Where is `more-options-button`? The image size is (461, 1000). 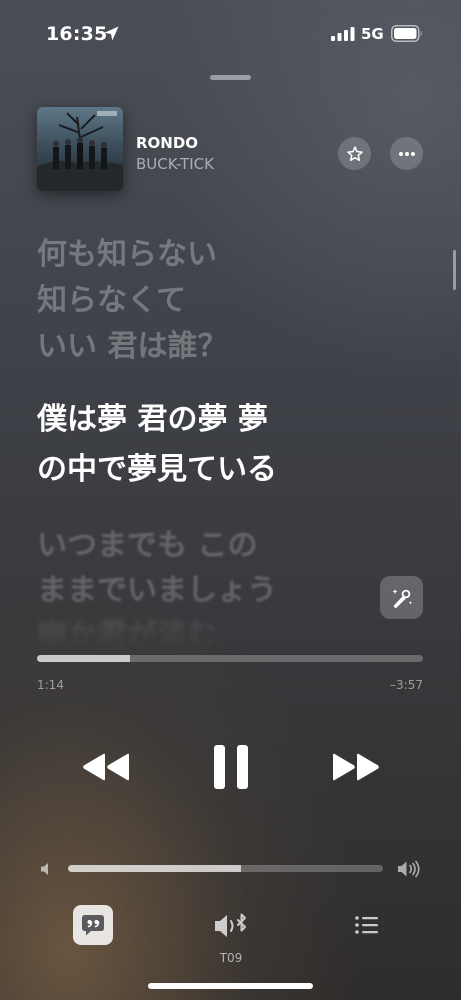 more-options-button is located at coordinates (406, 153).